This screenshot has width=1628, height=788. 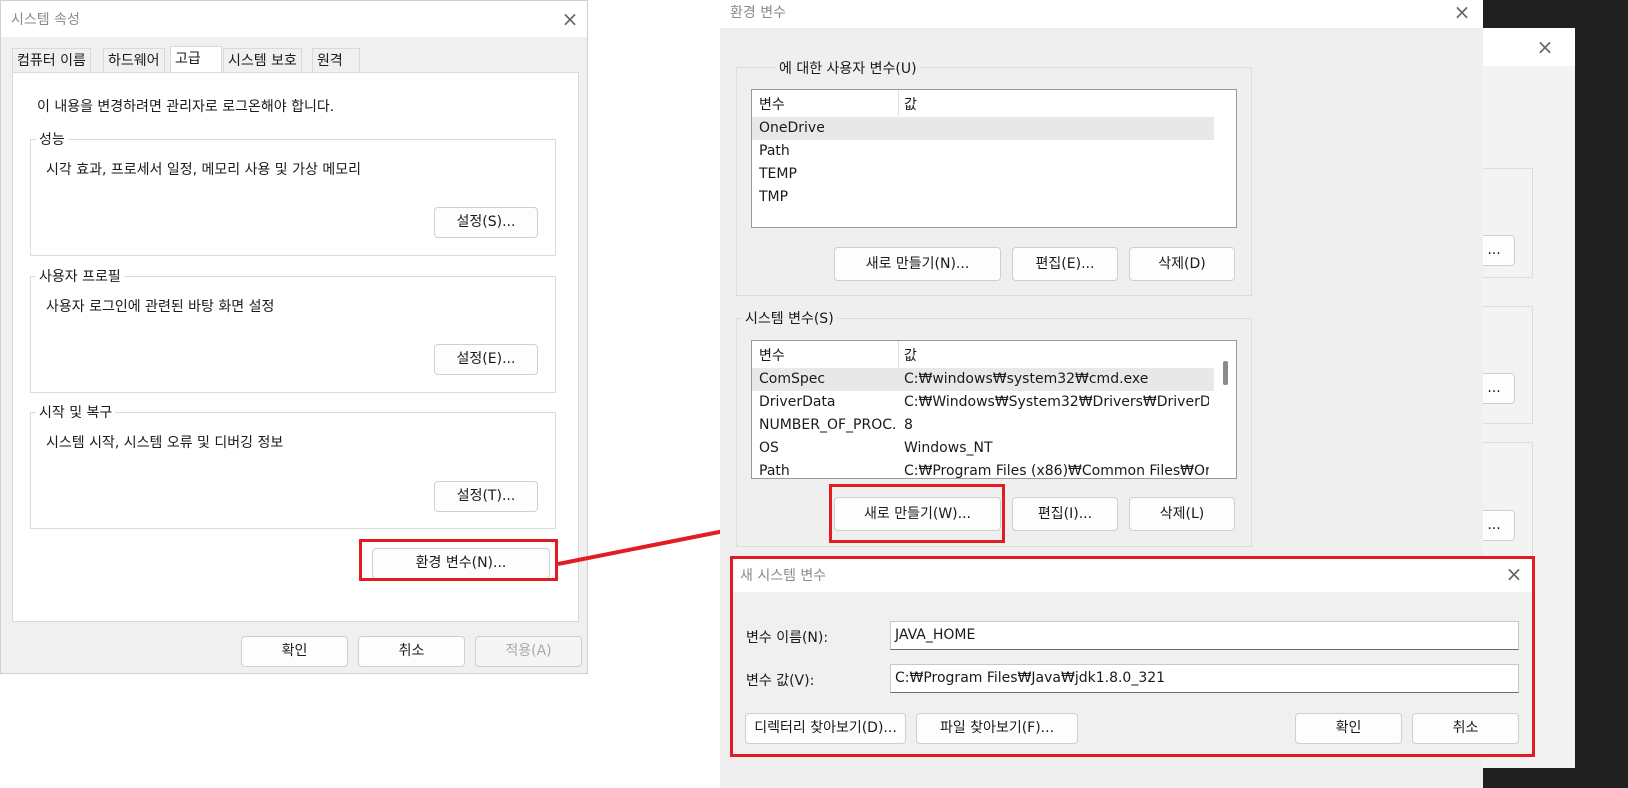 What do you see at coordinates (262, 60) in the screenshot?
I see `tab-system-protection: 시스템 보호` at bounding box center [262, 60].